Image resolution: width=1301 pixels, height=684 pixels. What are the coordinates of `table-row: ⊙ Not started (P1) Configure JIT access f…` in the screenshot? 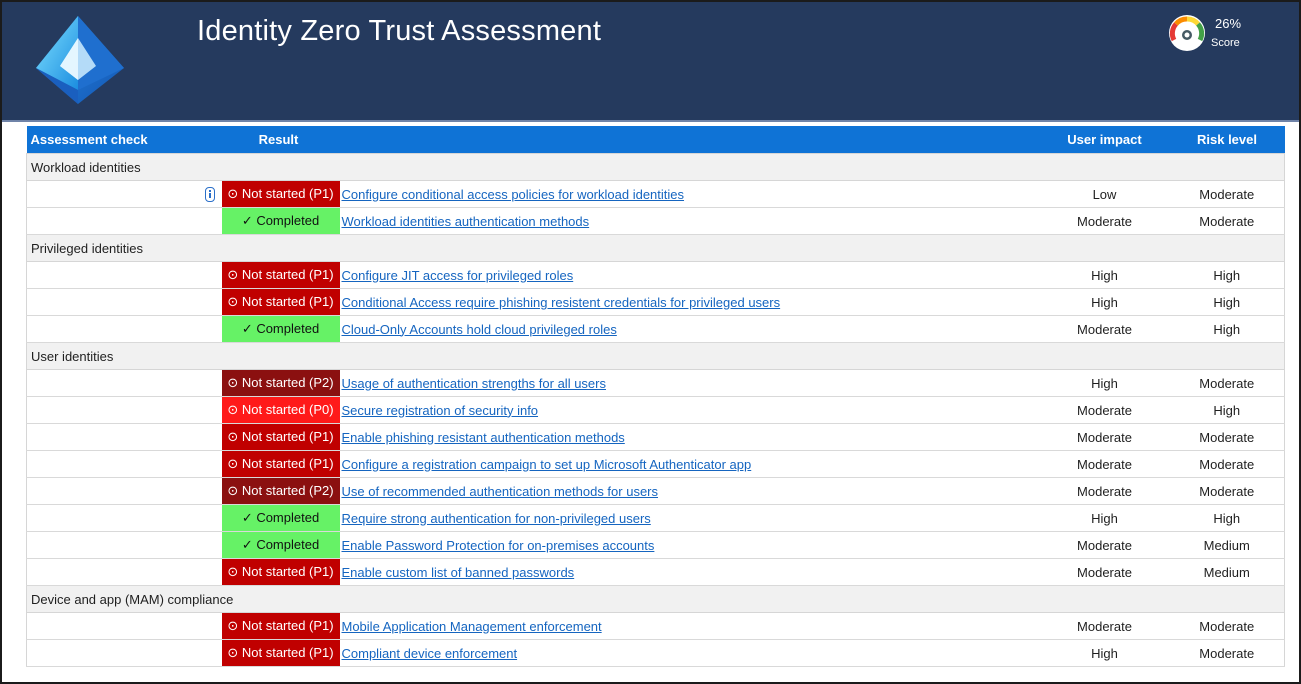 It's located at (655, 275).